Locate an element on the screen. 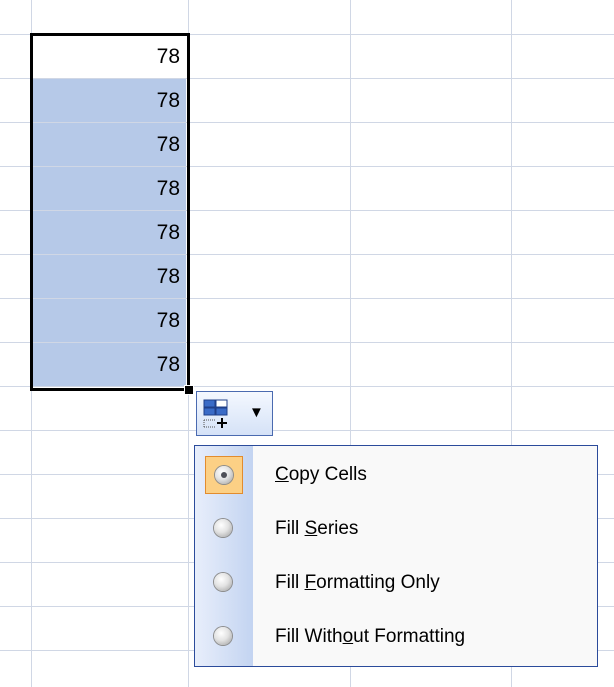  cell-a5: 78 is located at coordinates (109, 232).